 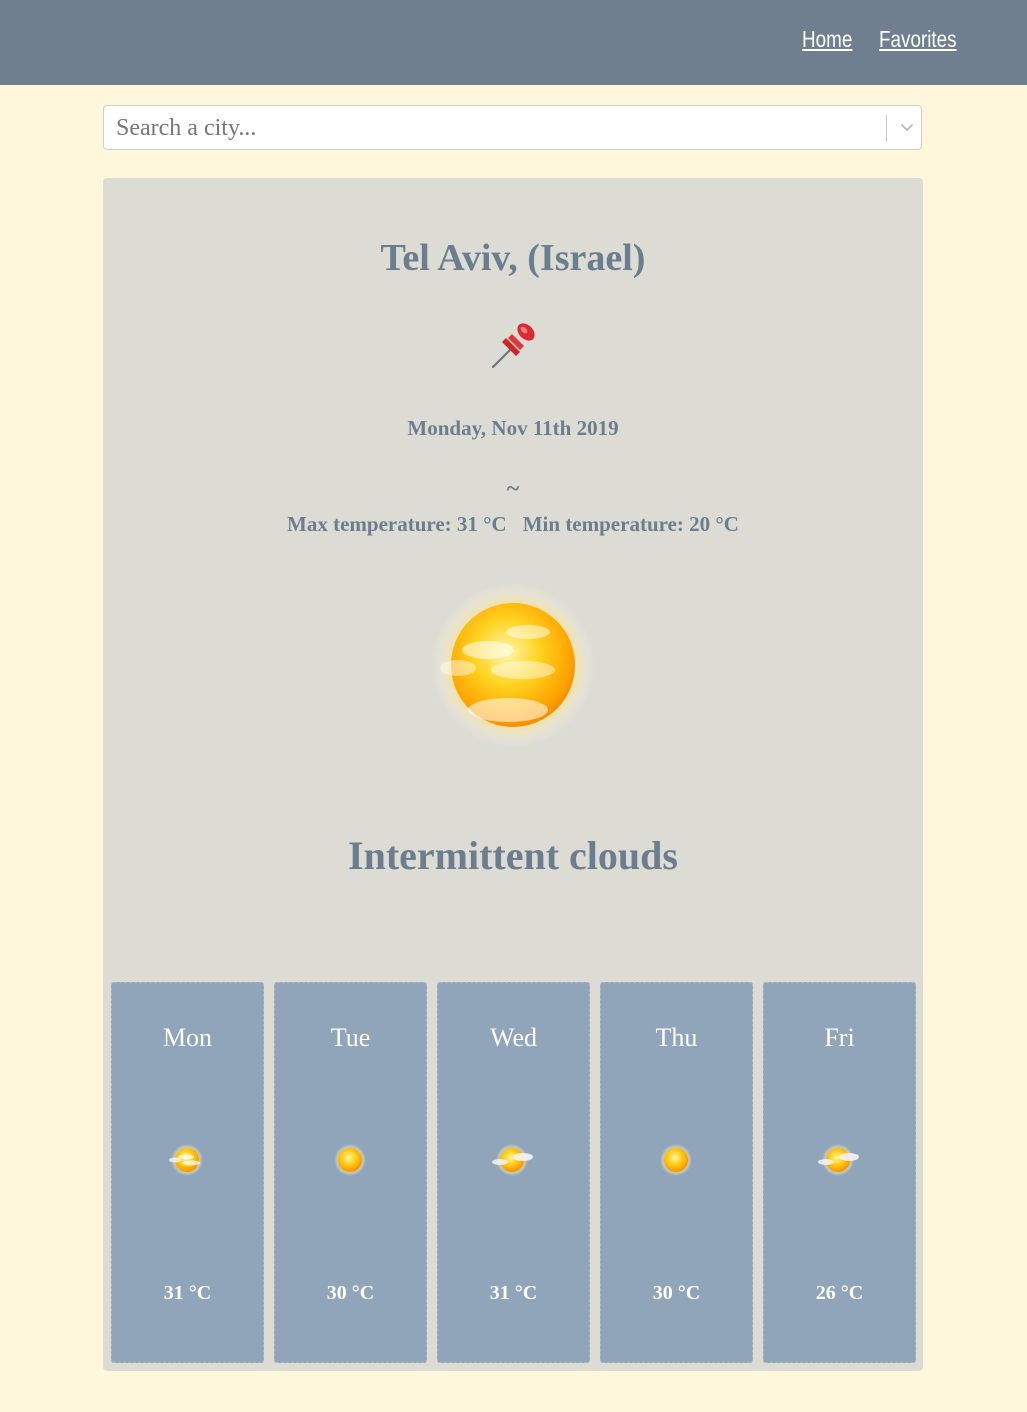 I want to click on search-input, so click(x=496, y=128).